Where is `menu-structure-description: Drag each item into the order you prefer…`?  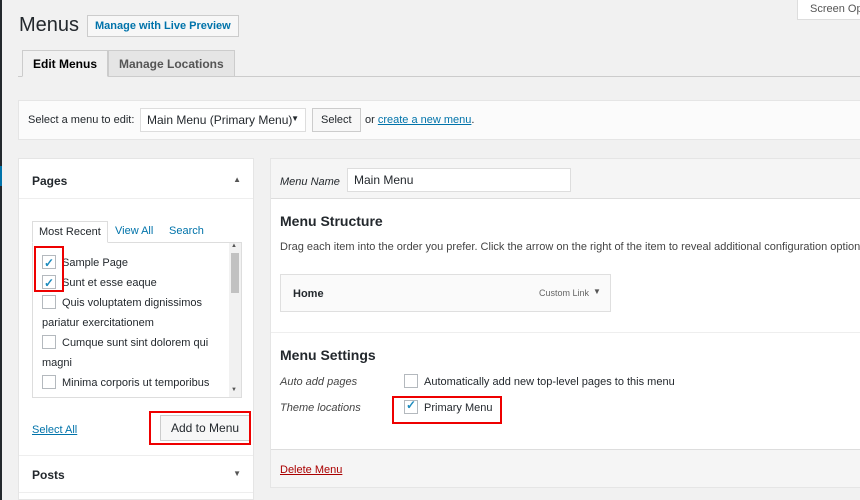 menu-structure-description: Drag each item into the order you prefer… is located at coordinates (570, 247).